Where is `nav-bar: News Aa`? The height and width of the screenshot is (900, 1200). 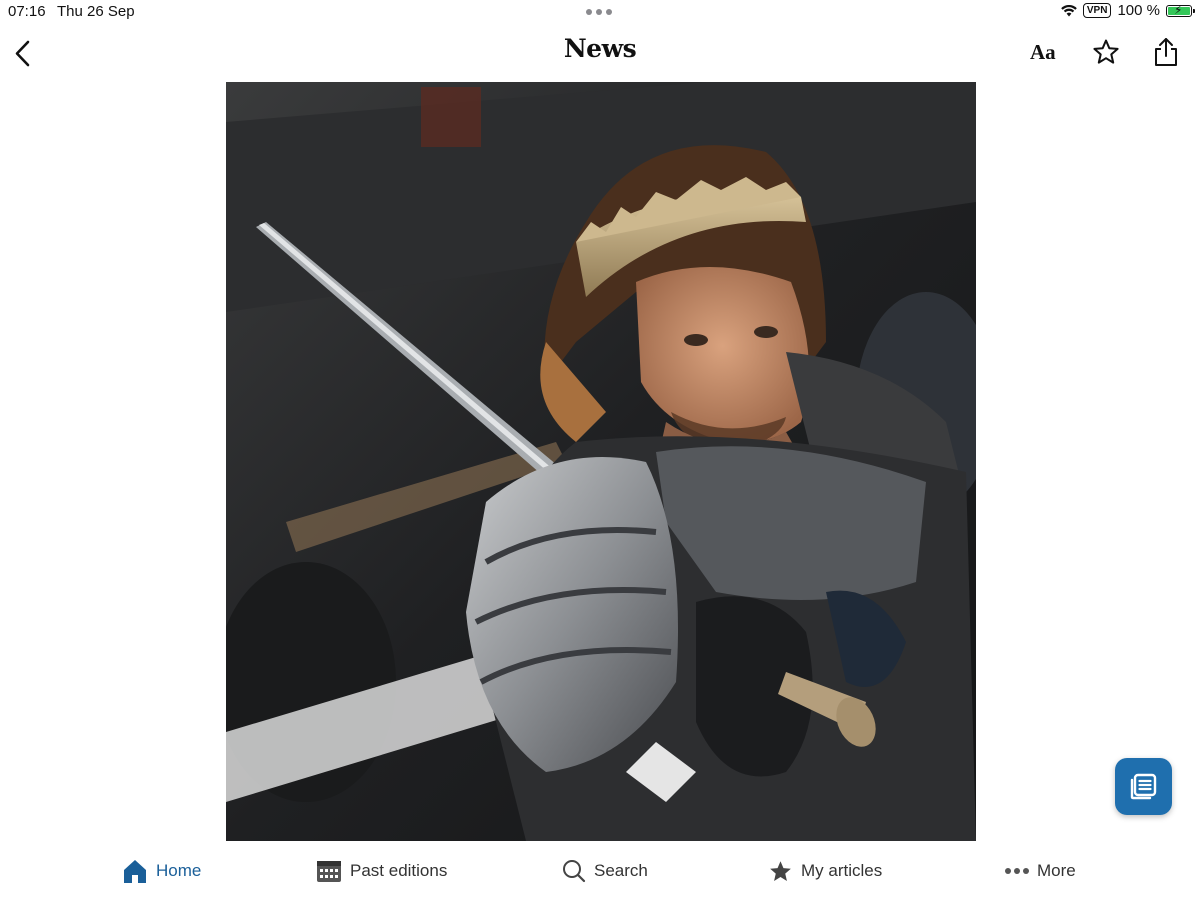 nav-bar: News Aa is located at coordinates (600, 53).